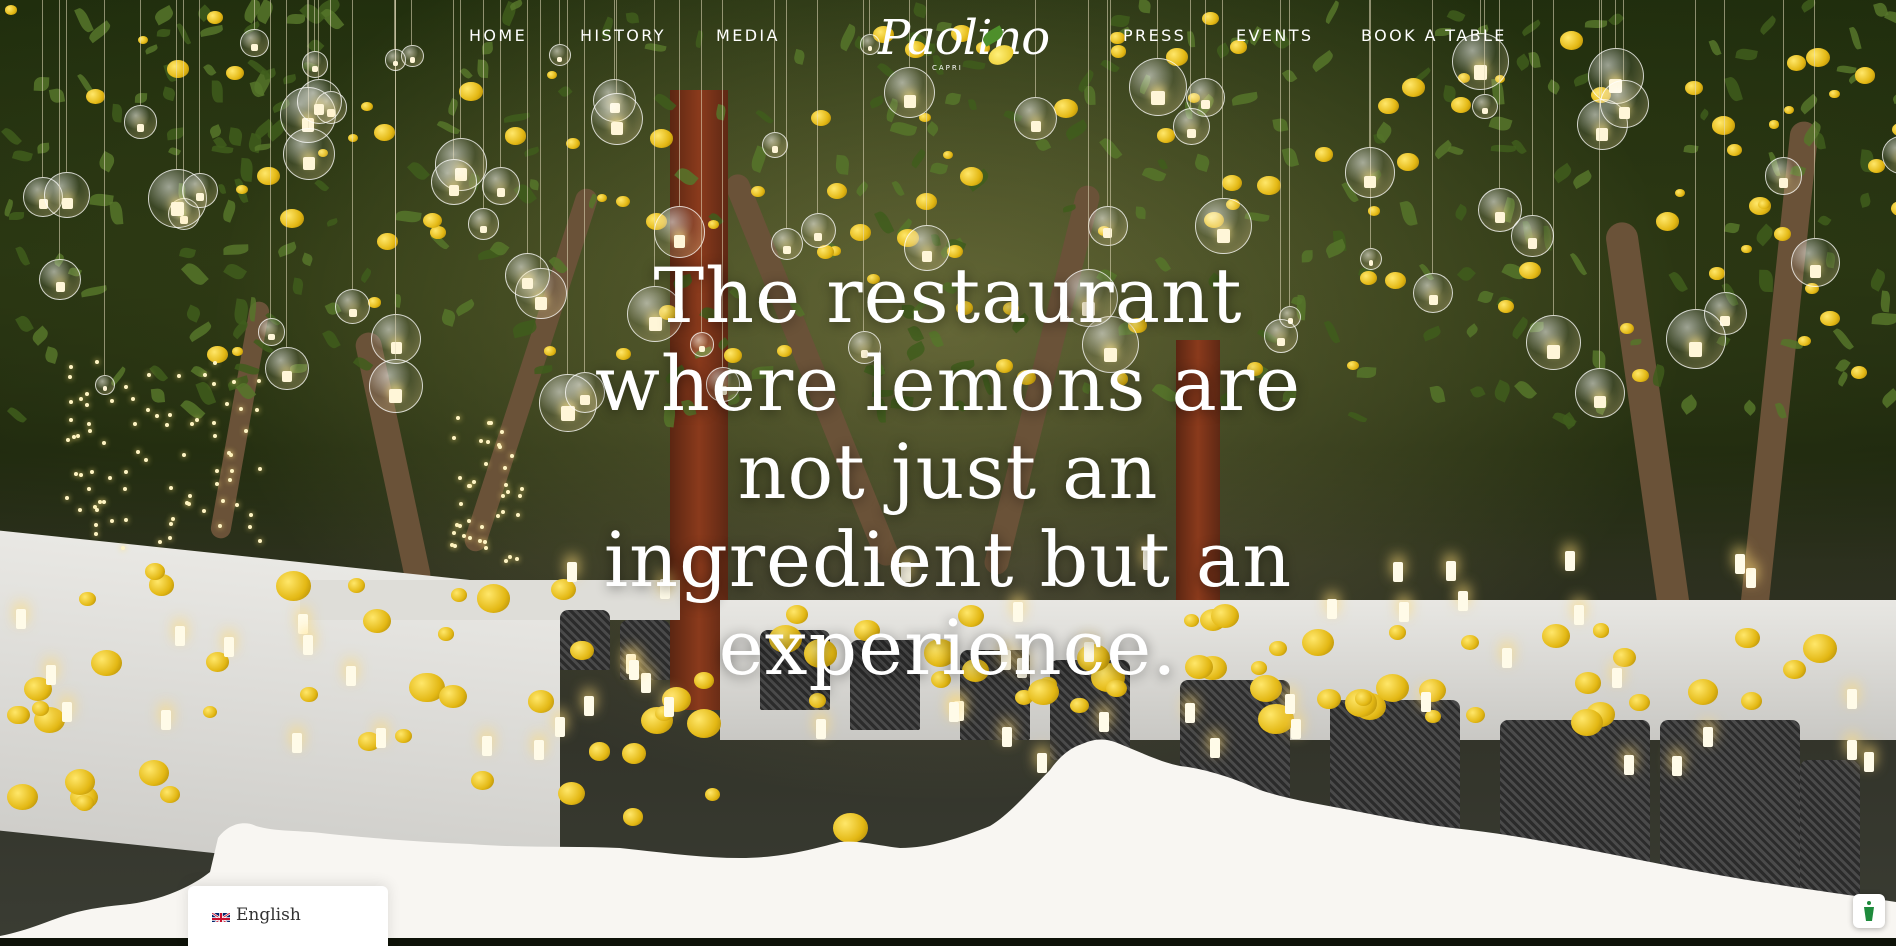 The height and width of the screenshot is (946, 1896). Describe the element at coordinates (964, 43) in the screenshot. I see `paolino-logo: Paolino CAPRI` at that location.